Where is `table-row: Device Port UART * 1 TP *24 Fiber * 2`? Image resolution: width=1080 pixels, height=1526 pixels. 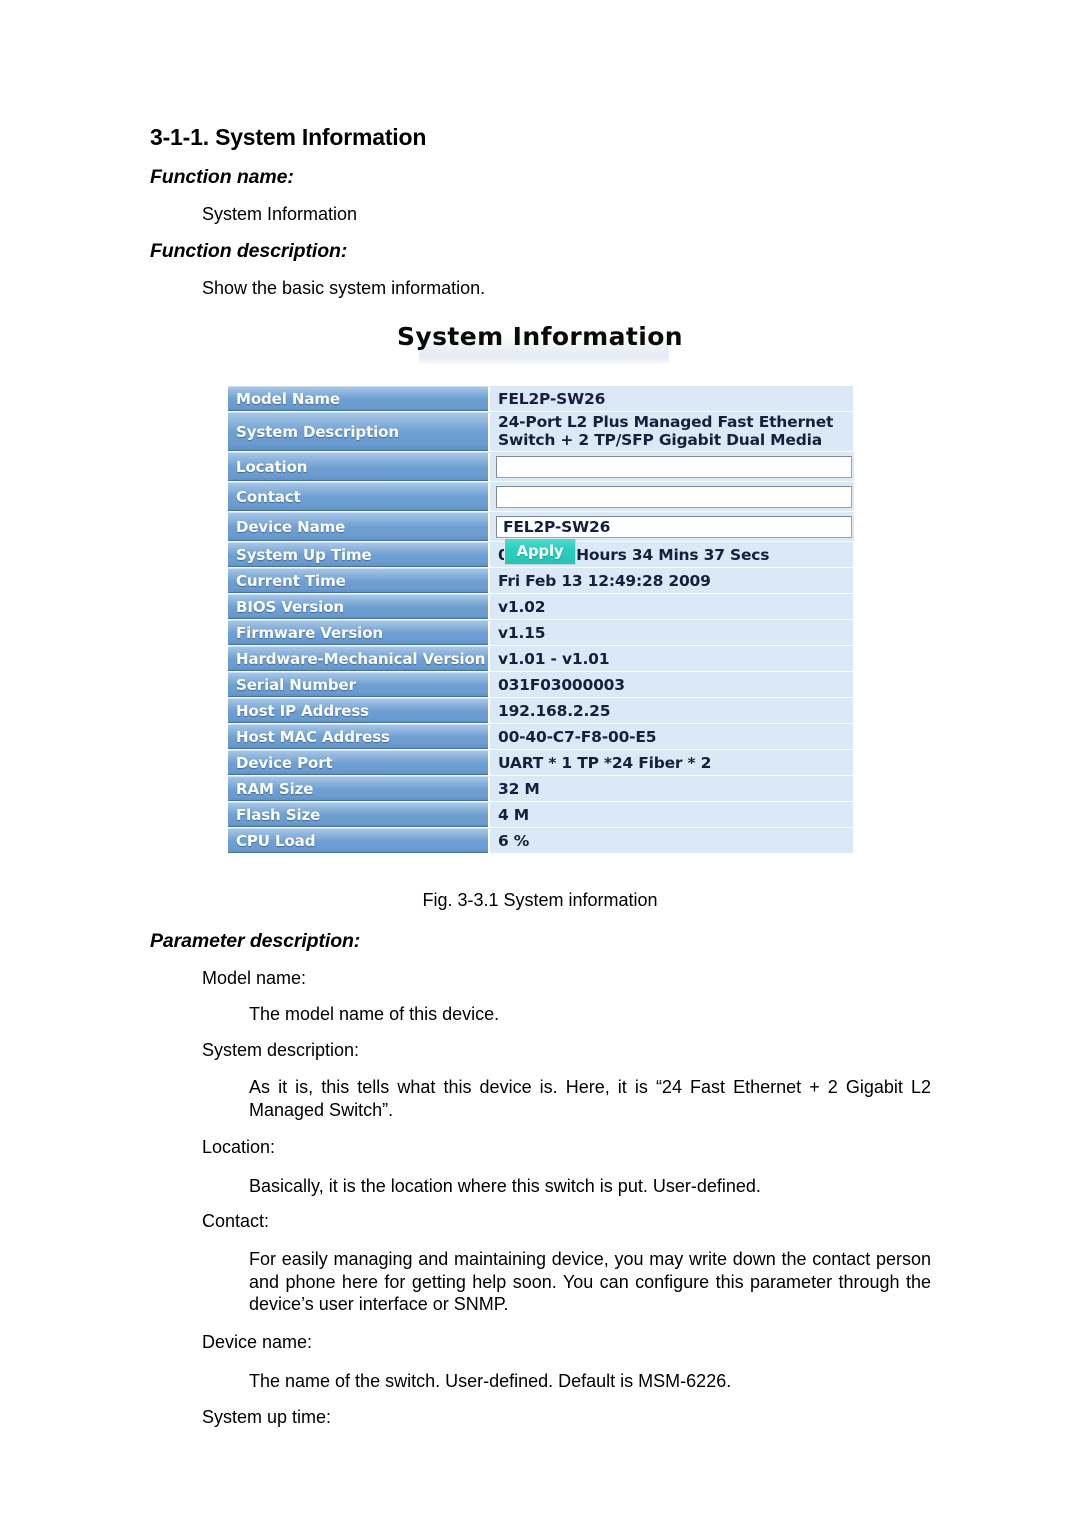 table-row: Device Port UART * 1 TP *24 Fiber * 2 is located at coordinates (540, 763).